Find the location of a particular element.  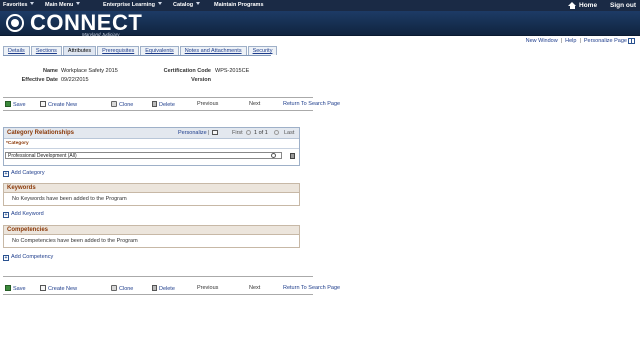

name-value: Workplace Safety 2015 is located at coordinates (89, 71).